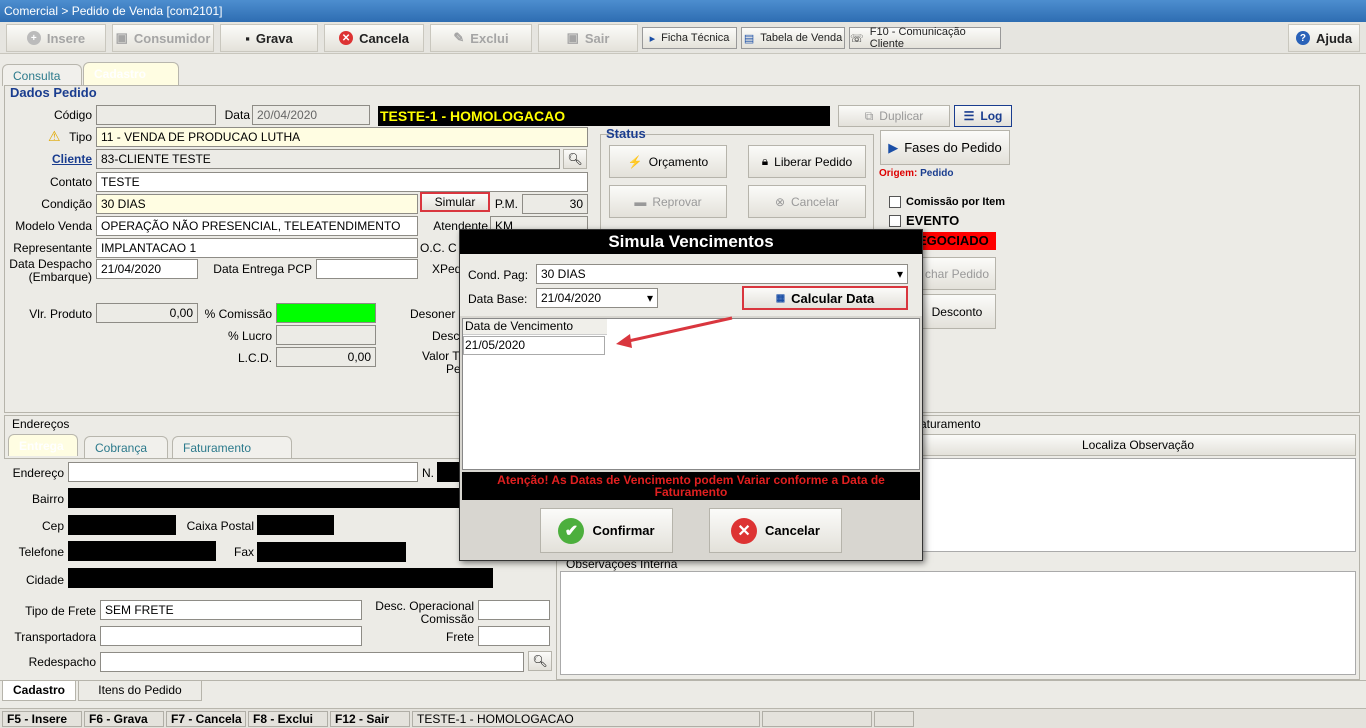 The height and width of the screenshot is (728, 1366). Describe the element at coordinates (264, 498) in the screenshot. I see `bairro-field` at that location.